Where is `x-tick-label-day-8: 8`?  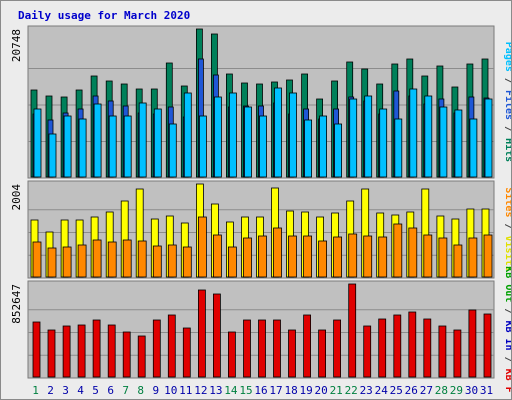
x-tick-label-day-8: 8 is located at coordinates (140, 390).